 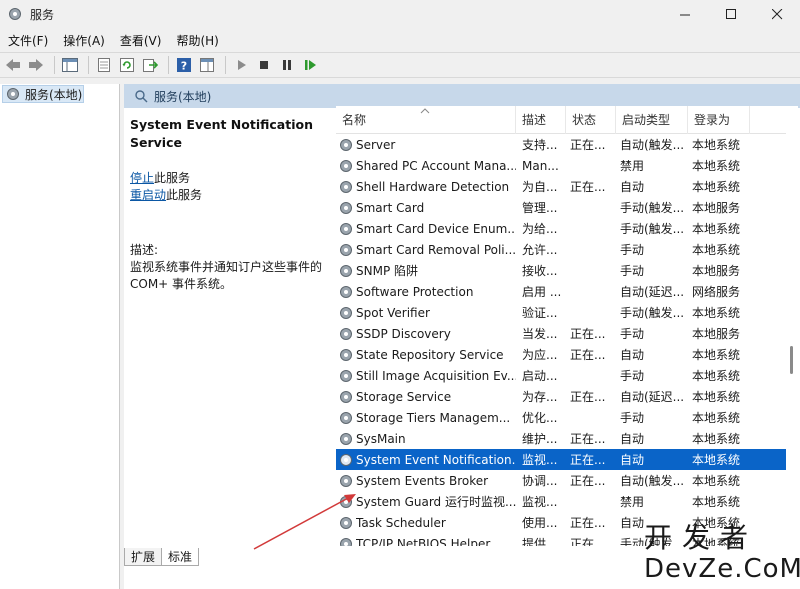 What do you see at coordinates (791, 360) in the screenshot?
I see `scrollbar-thumb` at bounding box center [791, 360].